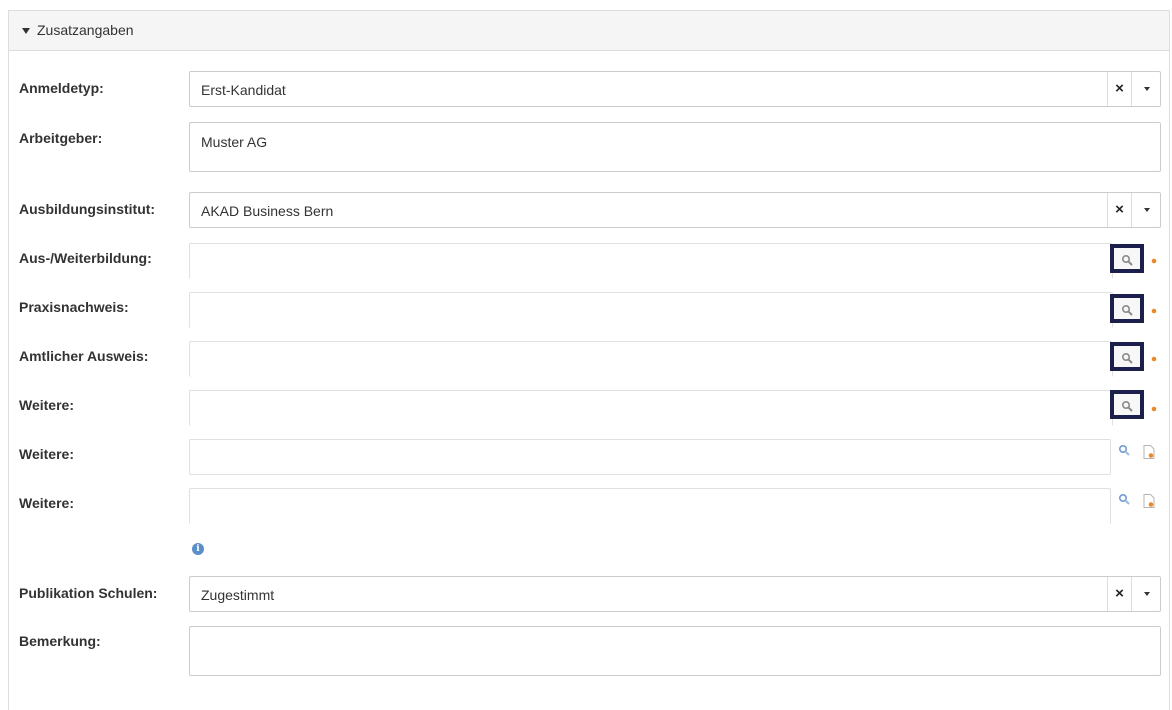  Describe the element at coordinates (84, 356) in the screenshot. I see `label-amtlicher-ausweis: Amtlicher Ausweis:` at that location.